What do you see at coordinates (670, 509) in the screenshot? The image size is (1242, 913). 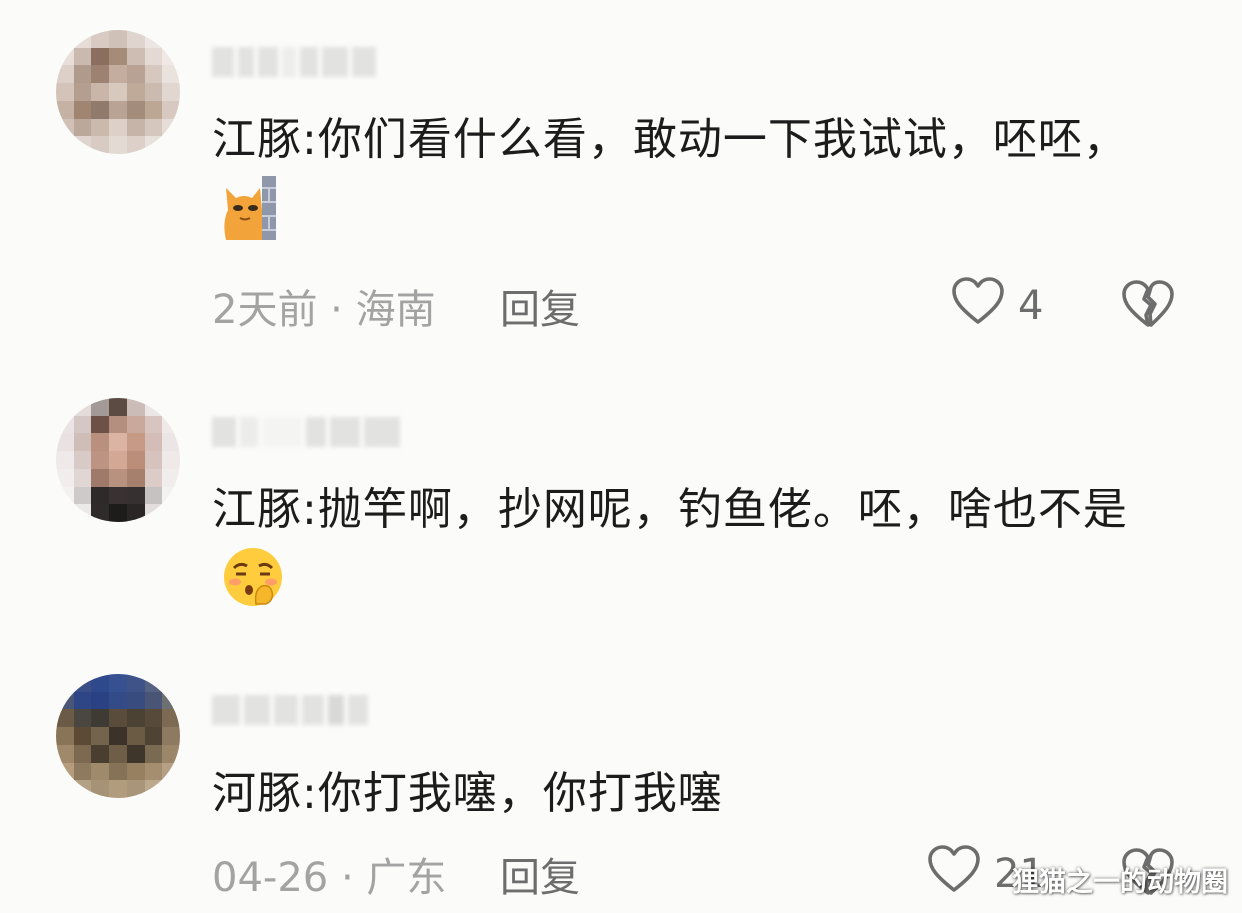 I see `comment-body: 江豚:抛竿啊，抄网呢，钓鱼佬。呸，啥也不是` at bounding box center [670, 509].